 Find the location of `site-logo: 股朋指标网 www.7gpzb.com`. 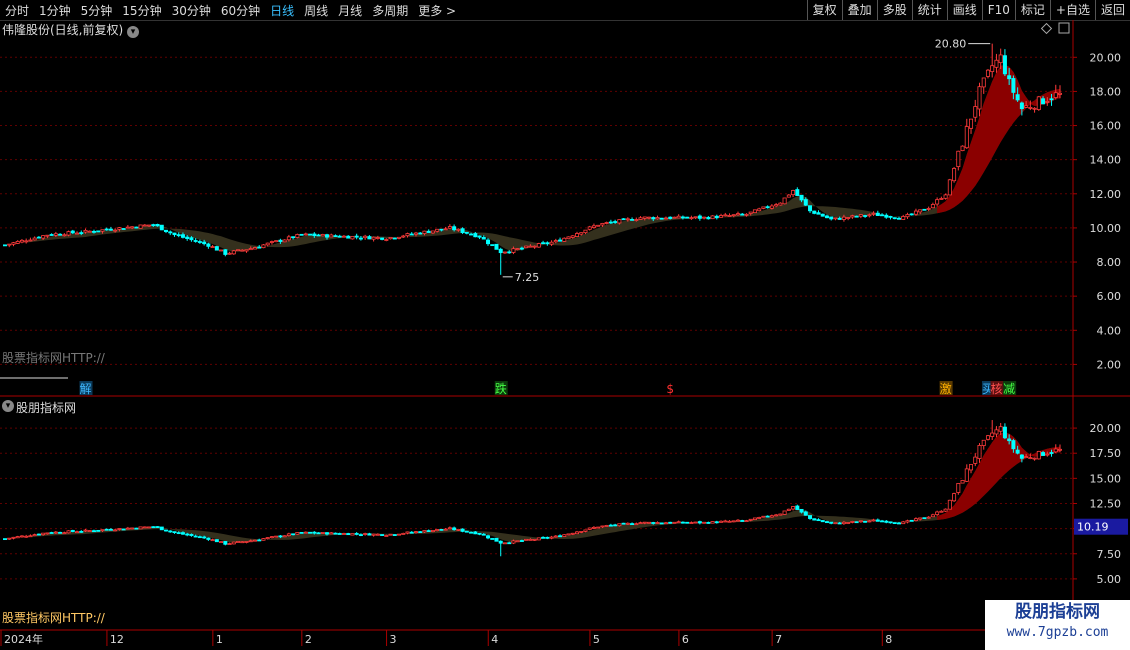

site-logo: 股朋指标网 www.7gpzb.com is located at coordinates (1057, 625).